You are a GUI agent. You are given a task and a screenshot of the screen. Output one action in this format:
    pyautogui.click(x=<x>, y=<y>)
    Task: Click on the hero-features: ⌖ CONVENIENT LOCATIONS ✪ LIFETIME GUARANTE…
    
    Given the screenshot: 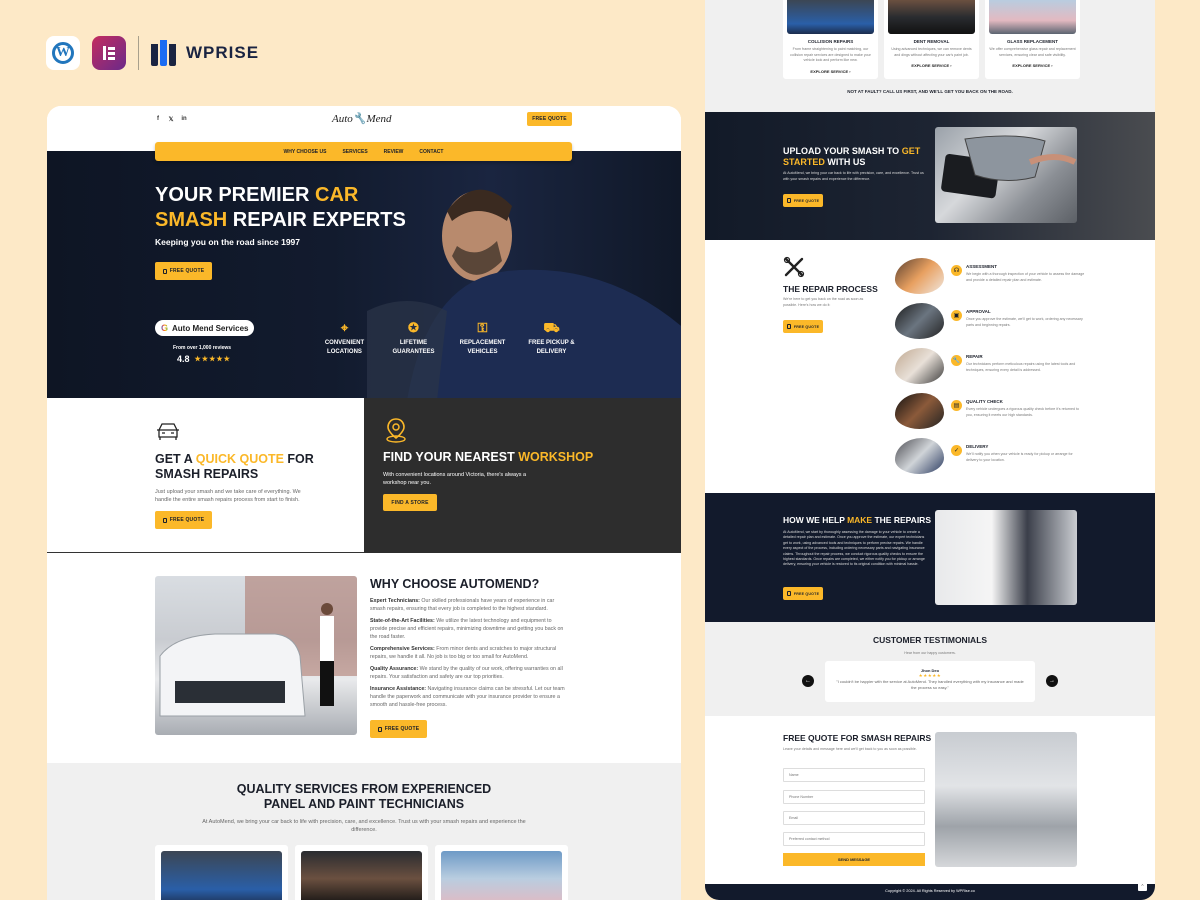 What is the action you would take?
    pyautogui.click(x=448, y=338)
    